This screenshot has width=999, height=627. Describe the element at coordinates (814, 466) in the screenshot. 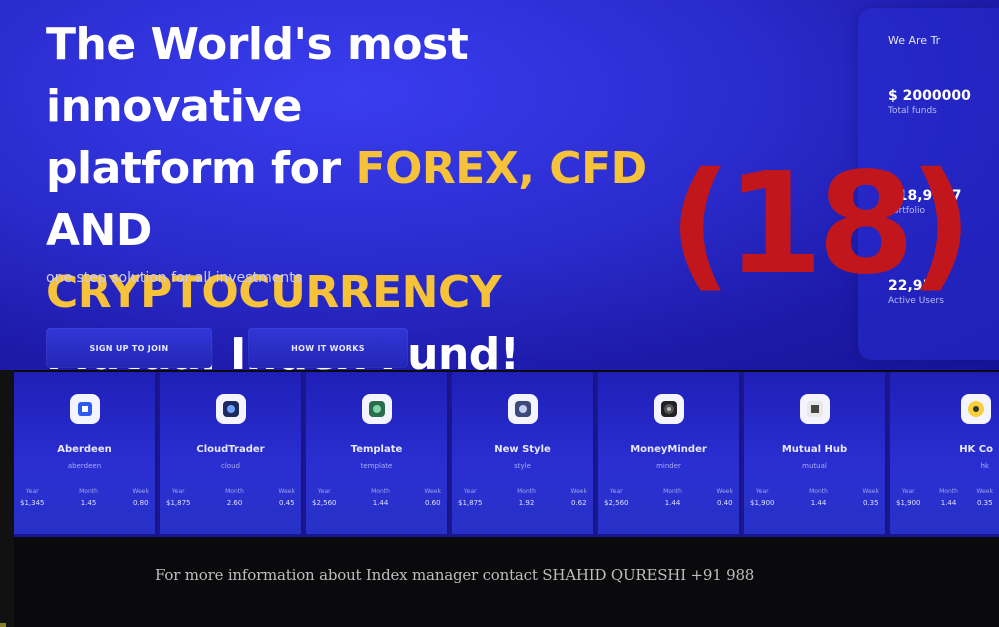

I see `fund-subtitle: mutual` at that location.